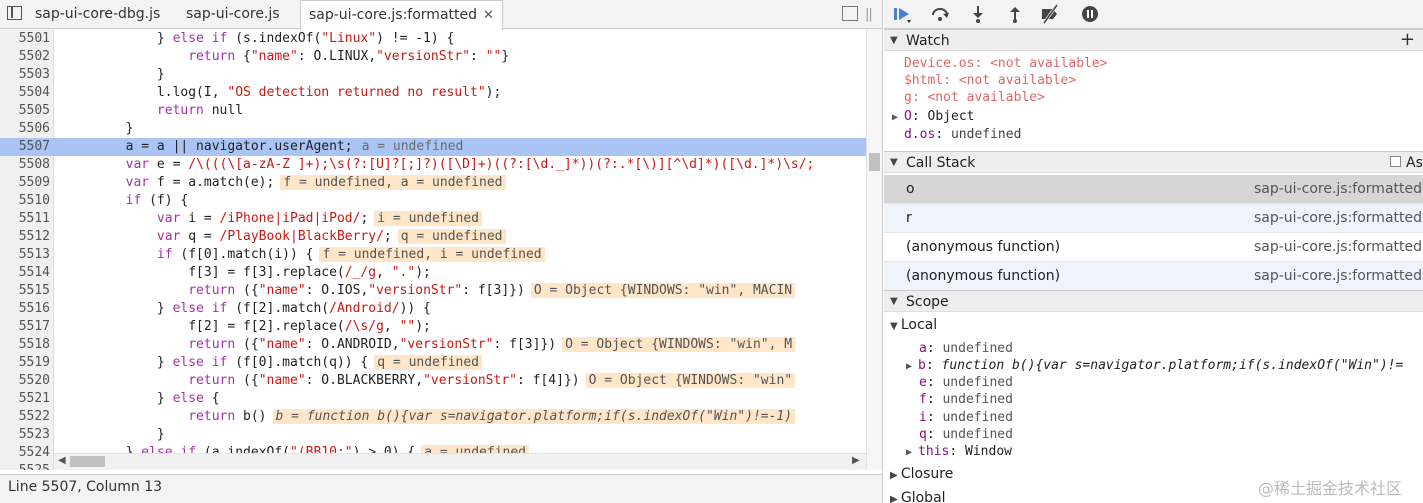  I want to click on code-token: ,, so click(391, 326).